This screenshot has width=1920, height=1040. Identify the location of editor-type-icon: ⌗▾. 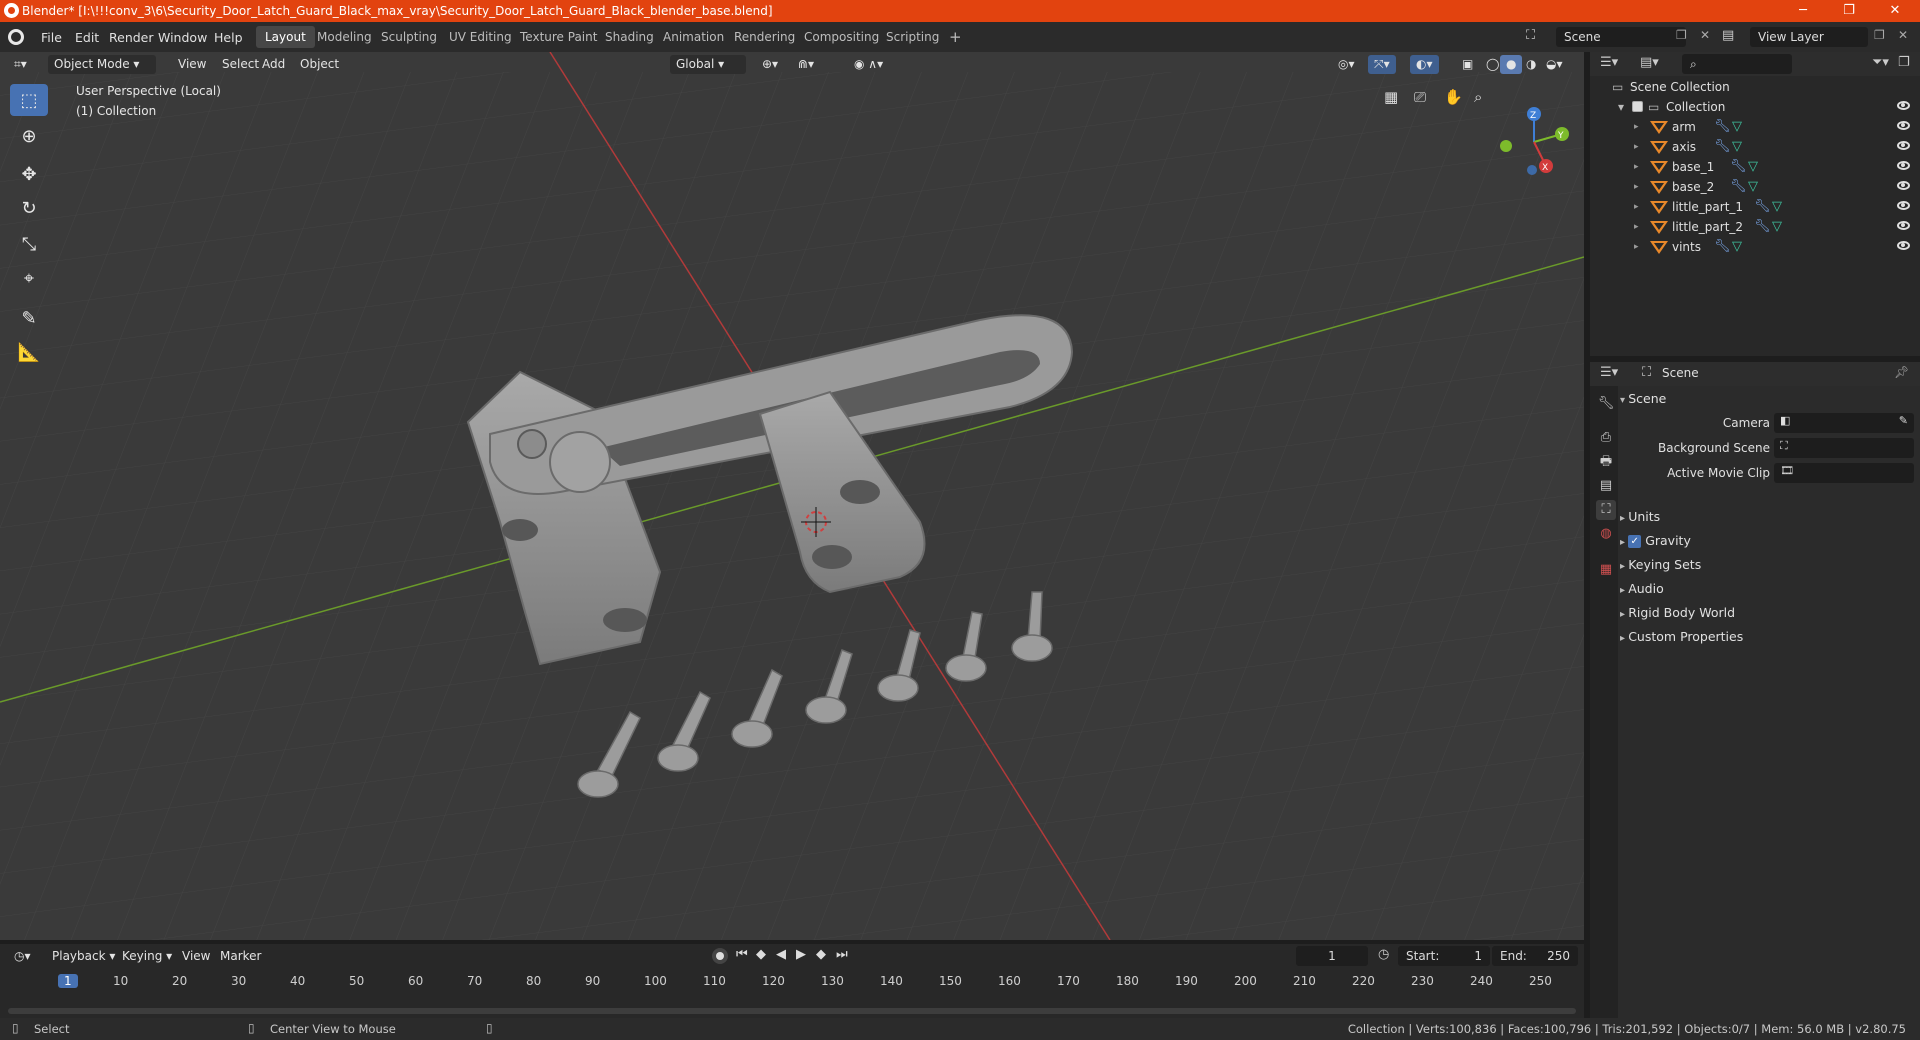
(20, 64).